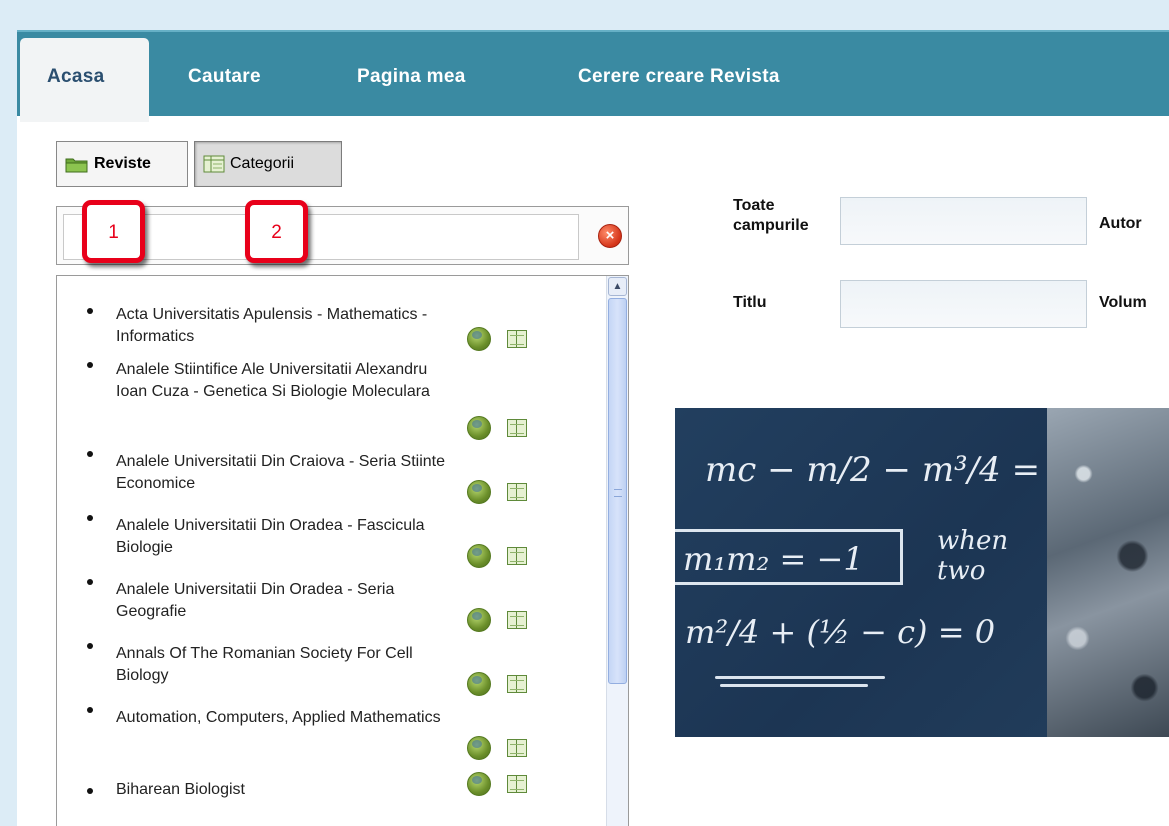 The image size is (1169, 826). I want to click on reviste-label: Reviste, so click(122, 163).